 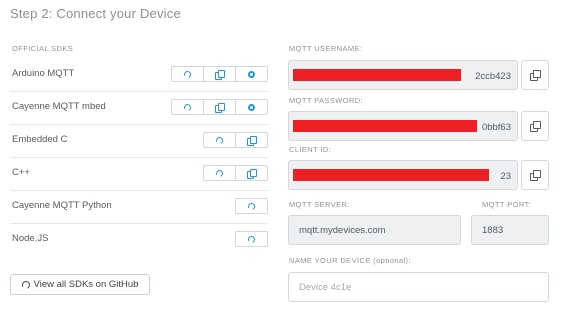 I want to click on mqtt-server-field: mqtt.mydevices.com, so click(x=374, y=230).